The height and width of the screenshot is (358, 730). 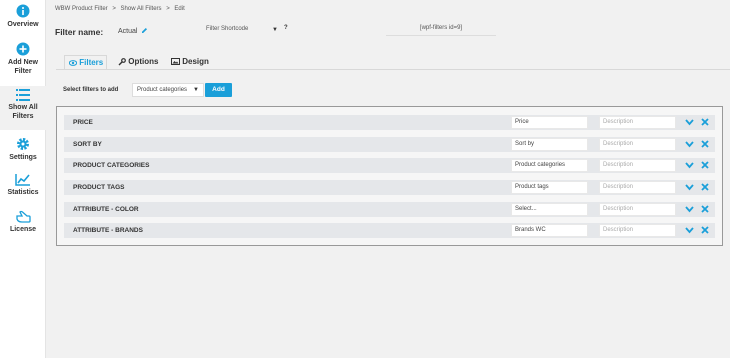 What do you see at coordinates (549, 187) in the screenshot?
I see `filter-name-input: Product tags` at bounding box center [549, 187].